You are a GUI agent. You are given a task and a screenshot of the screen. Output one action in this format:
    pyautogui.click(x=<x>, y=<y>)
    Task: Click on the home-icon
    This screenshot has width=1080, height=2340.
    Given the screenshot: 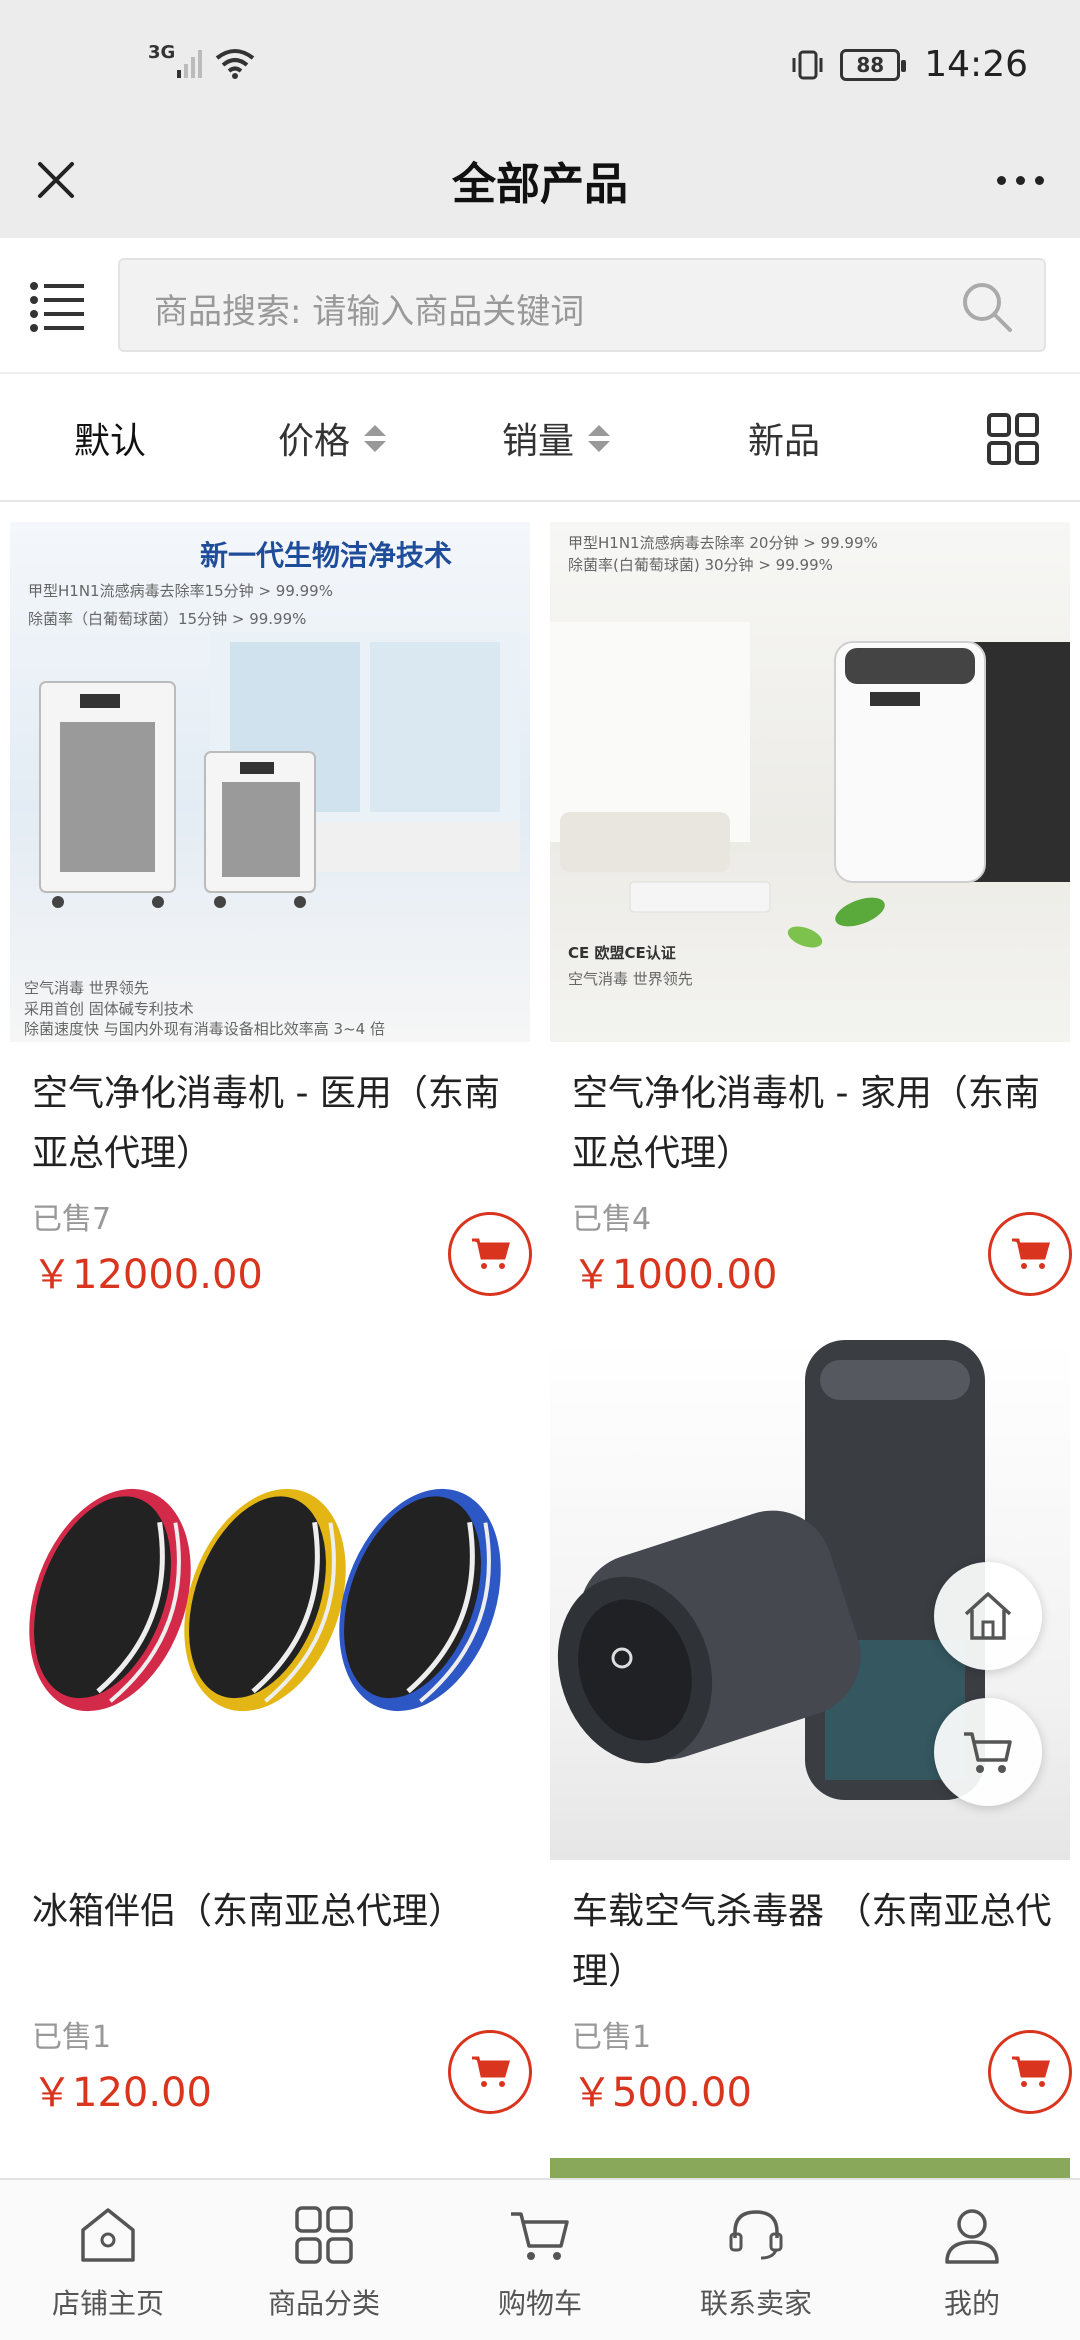 What is the action you would take?
    pyautogui.click(x=988, y=1616)
    